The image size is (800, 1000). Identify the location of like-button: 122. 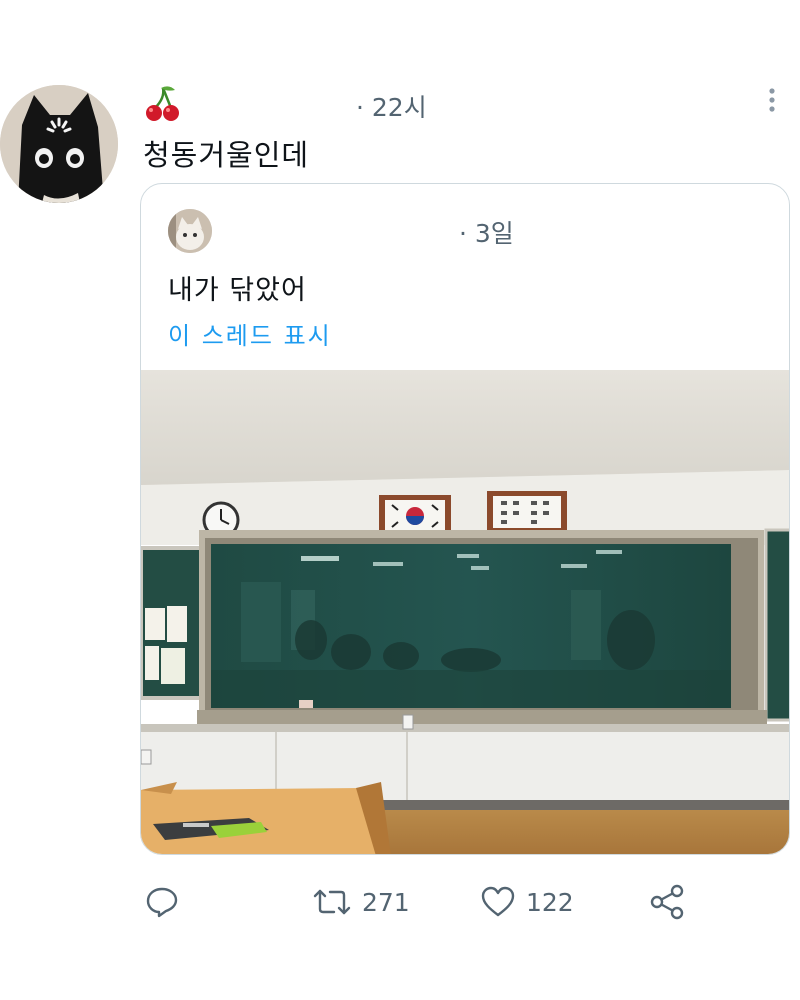
(527, 902).